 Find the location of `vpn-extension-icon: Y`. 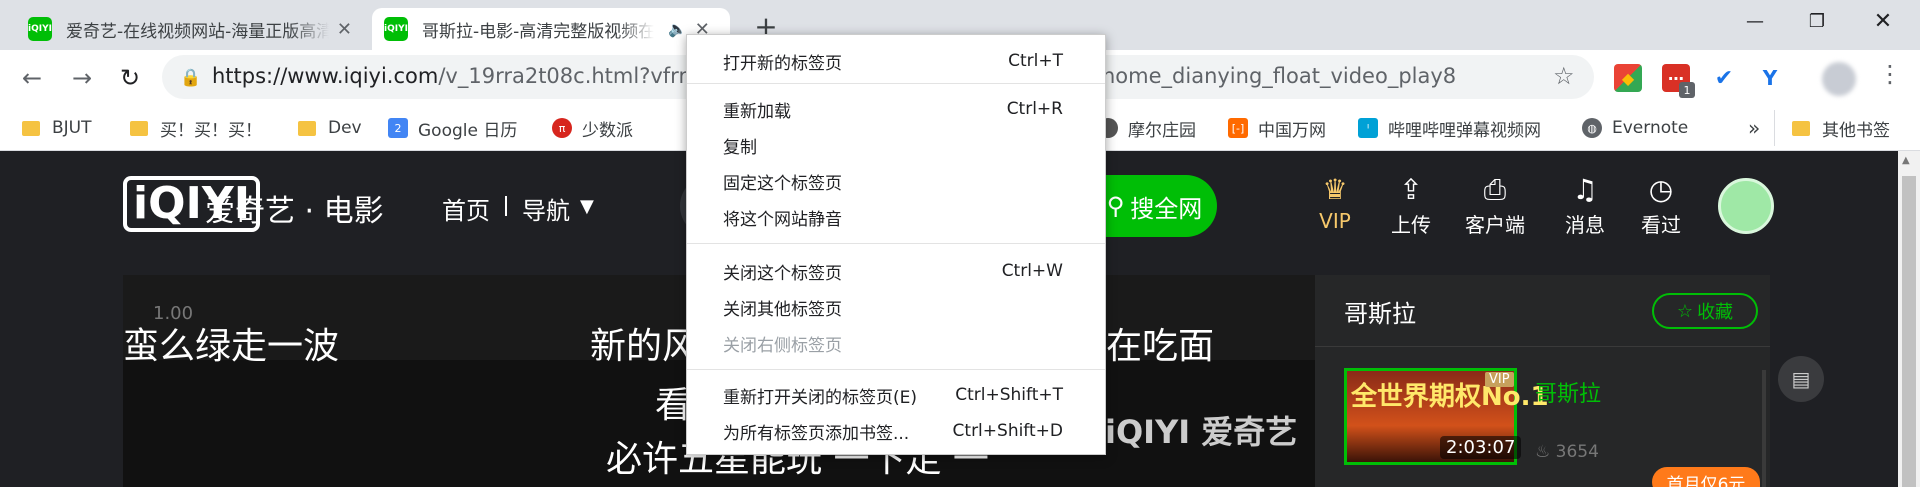

vpn-extension-icon: Y is located at coordinates (1770, 78).